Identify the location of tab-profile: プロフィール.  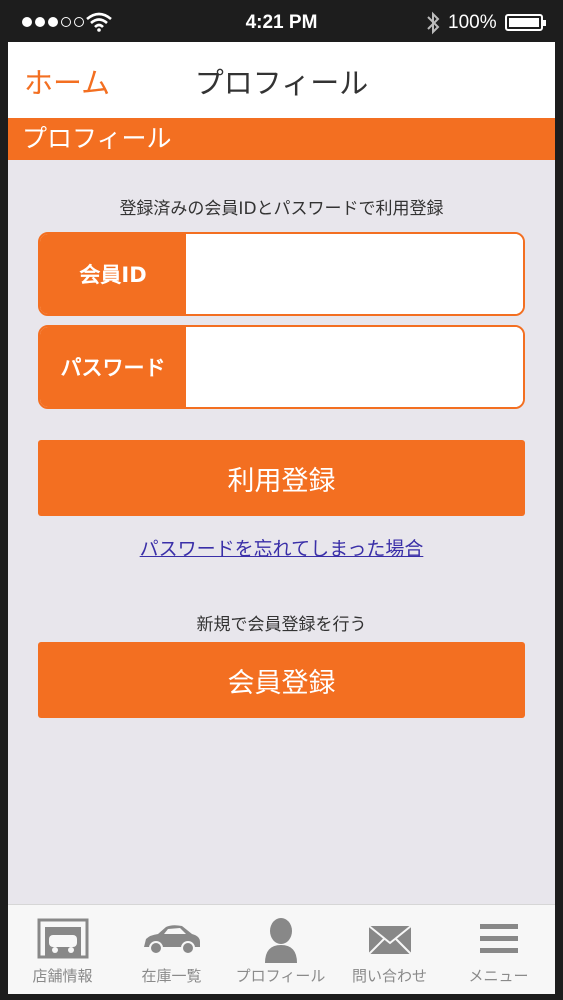
(280, 949).